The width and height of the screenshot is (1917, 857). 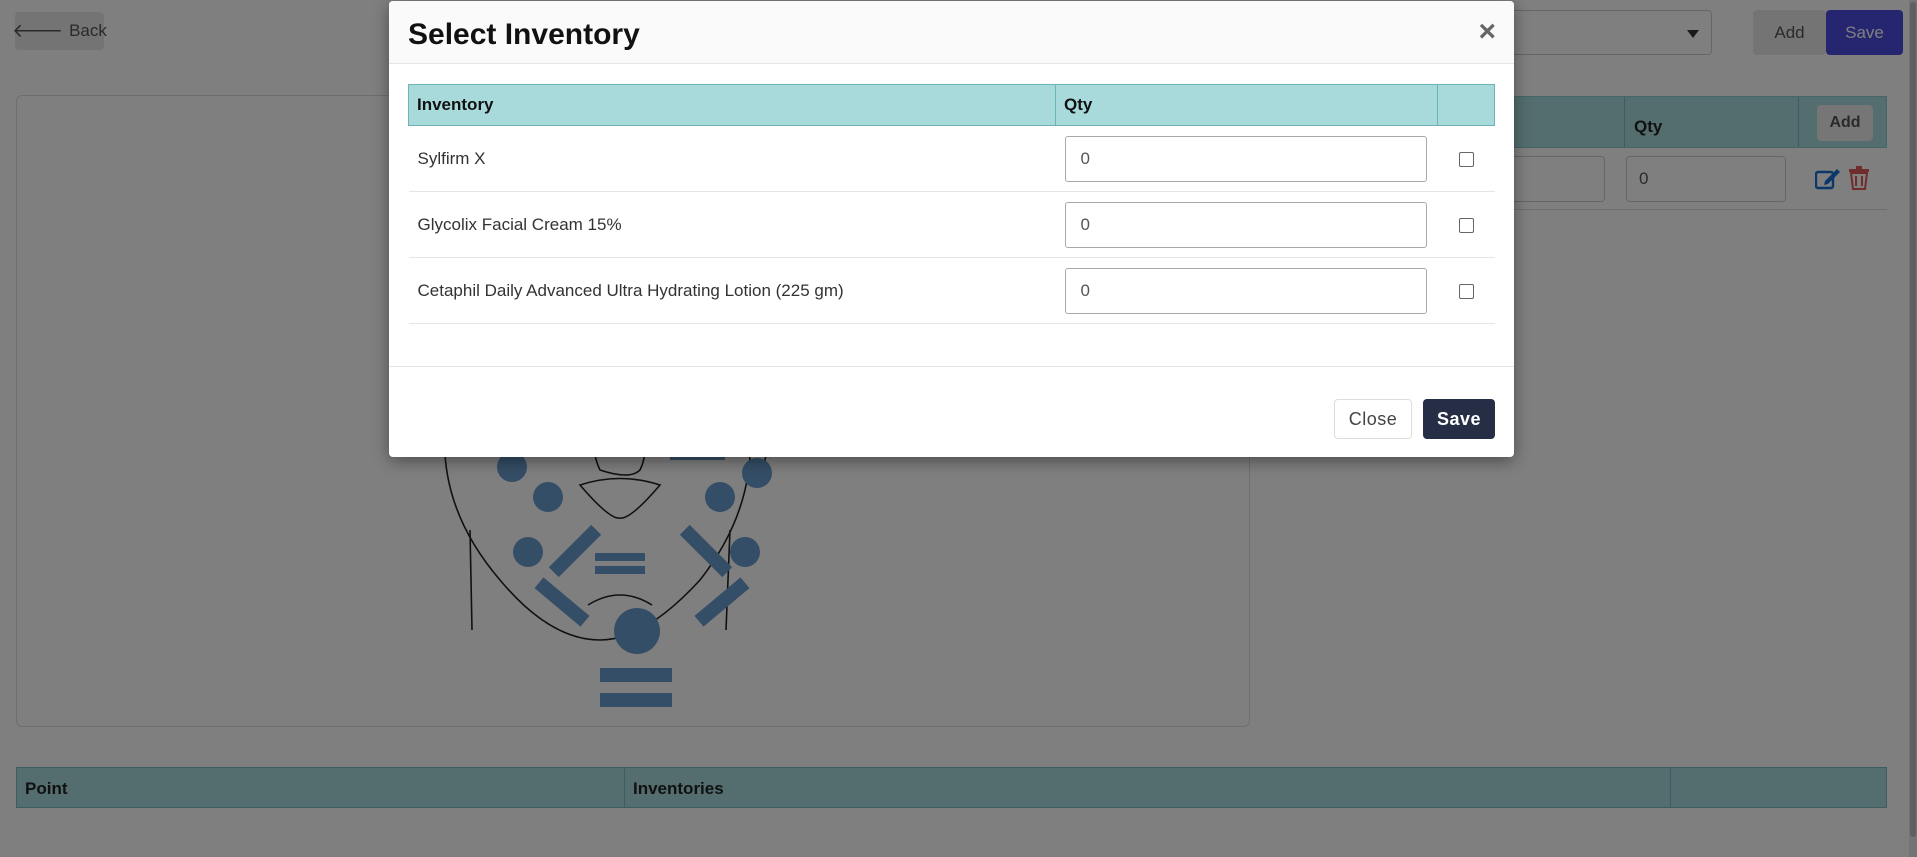 I want to click on inventory-table-header-row: Inventory Qty, so click(x=951, y=105).